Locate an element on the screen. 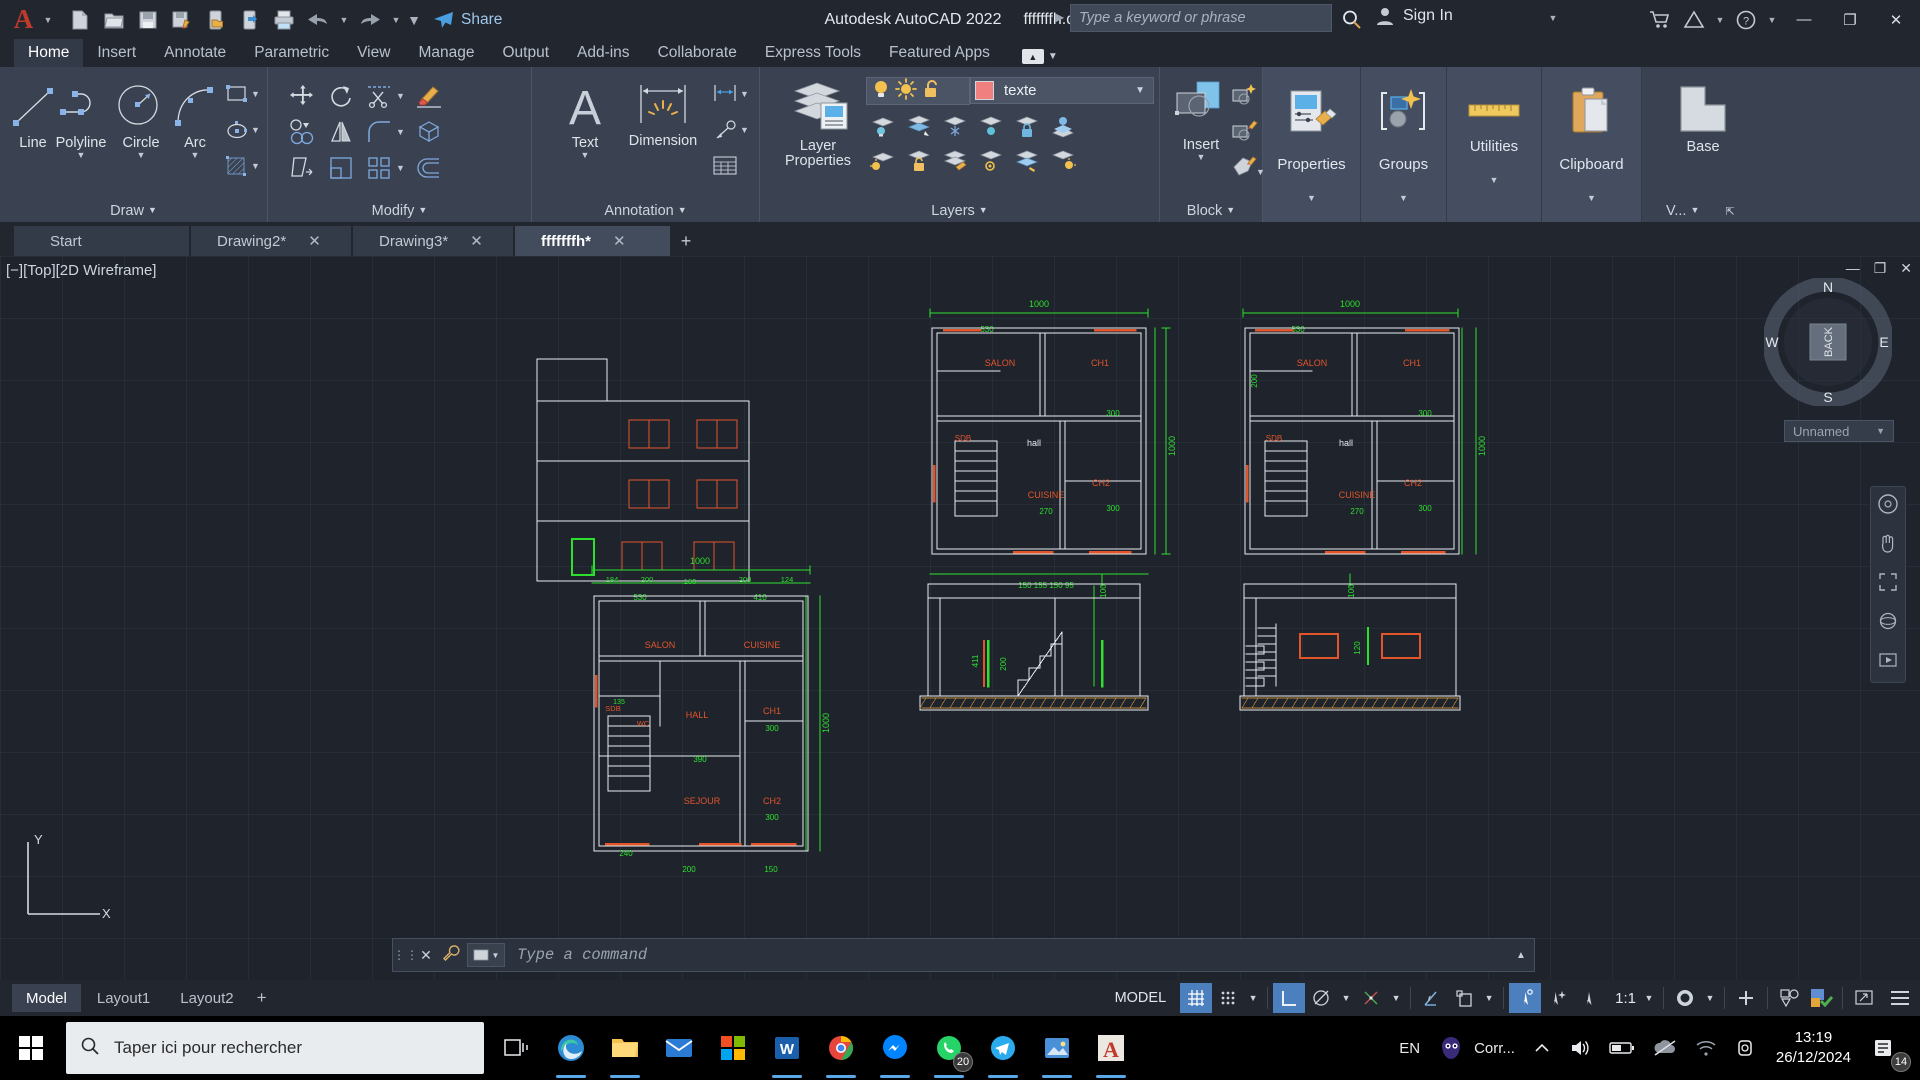  autoscale-toggle is located at coordinates (1557, 998).